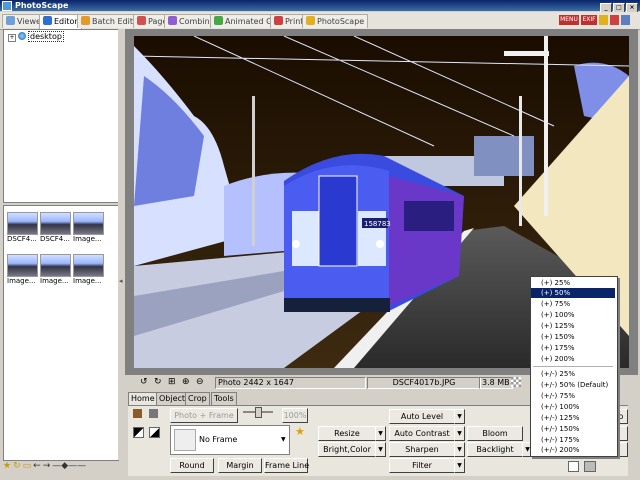  I want to click on filter-button: Filter, so click(422, 465).